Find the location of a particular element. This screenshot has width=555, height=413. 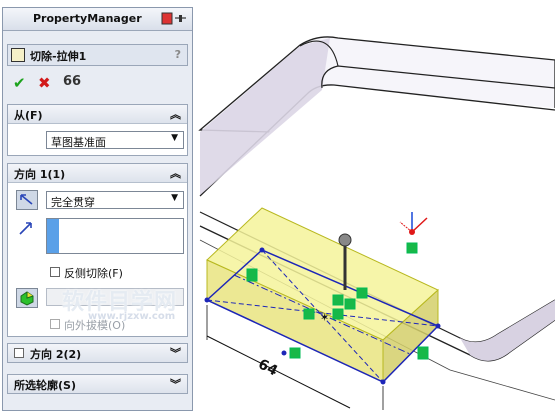

selected-contours-header: 所选轮廓(S) ︾ is located at coordinates (97, 384).